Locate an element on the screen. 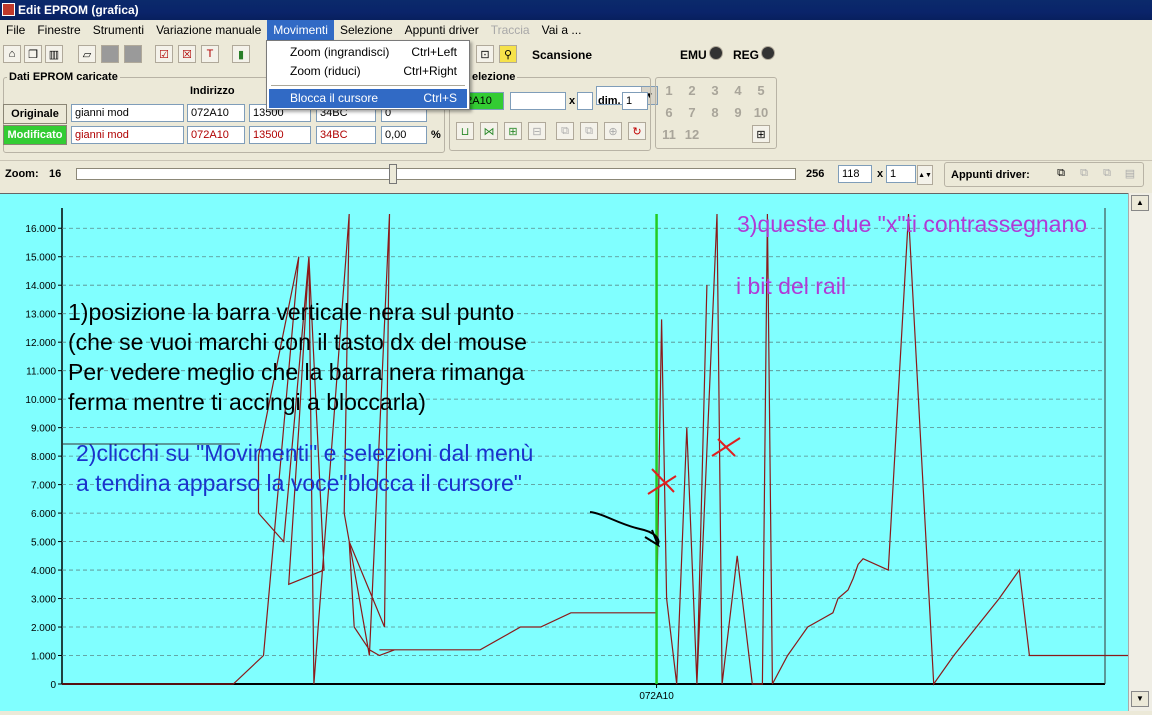 This screenshot has width=1152, height=715. copy-sel-icon: ⧉ is located at coordinates (565, 131).